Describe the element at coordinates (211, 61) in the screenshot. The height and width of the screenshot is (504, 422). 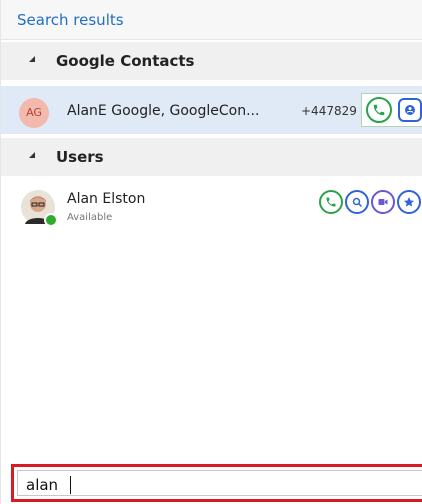
I see `group-header-google-contacts: Google Contacts` at that location.